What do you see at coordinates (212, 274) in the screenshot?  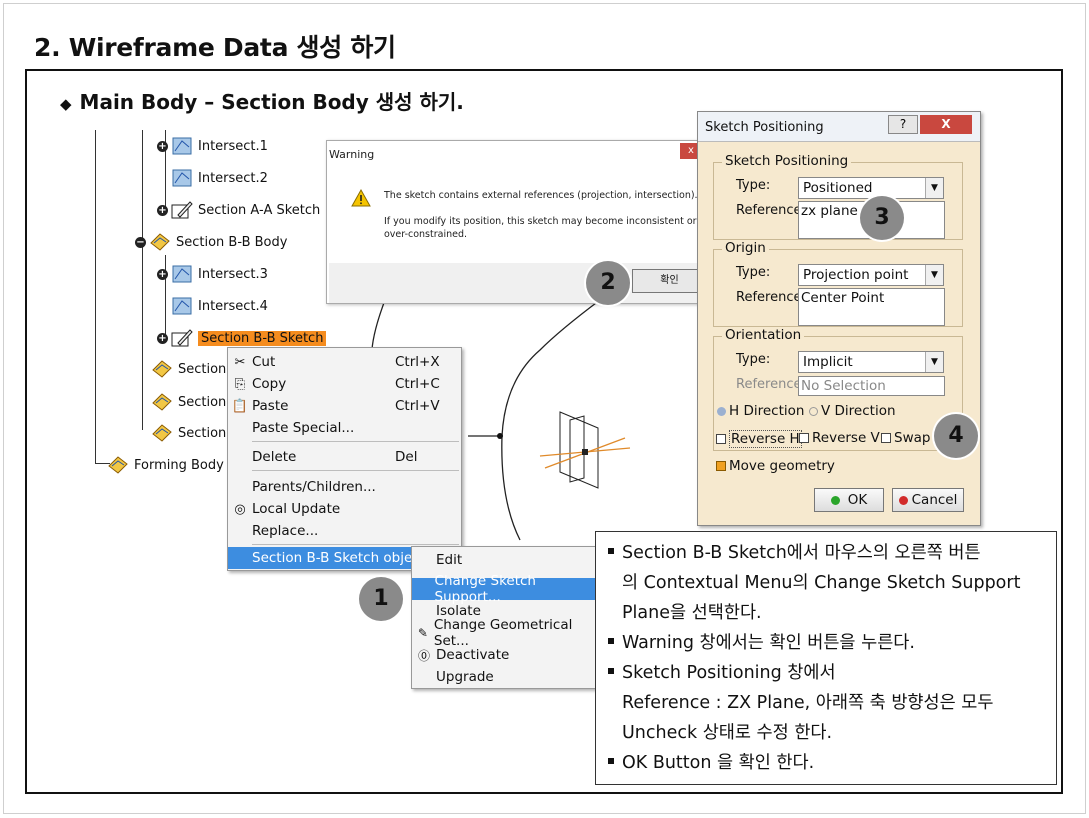 I see `tree-node-intersect-3: + Intersect.3` at bounding box center [212, 274].